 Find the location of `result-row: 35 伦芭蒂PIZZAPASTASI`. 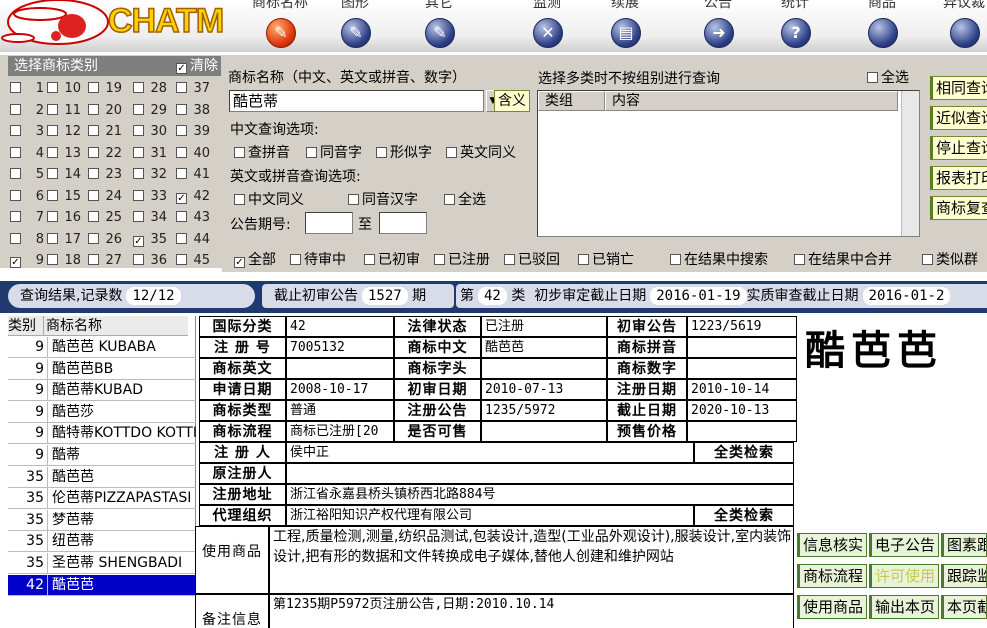

result-row: 35 伦芭蒂PIZZAPASTASI is located at coordinates (102, 499).